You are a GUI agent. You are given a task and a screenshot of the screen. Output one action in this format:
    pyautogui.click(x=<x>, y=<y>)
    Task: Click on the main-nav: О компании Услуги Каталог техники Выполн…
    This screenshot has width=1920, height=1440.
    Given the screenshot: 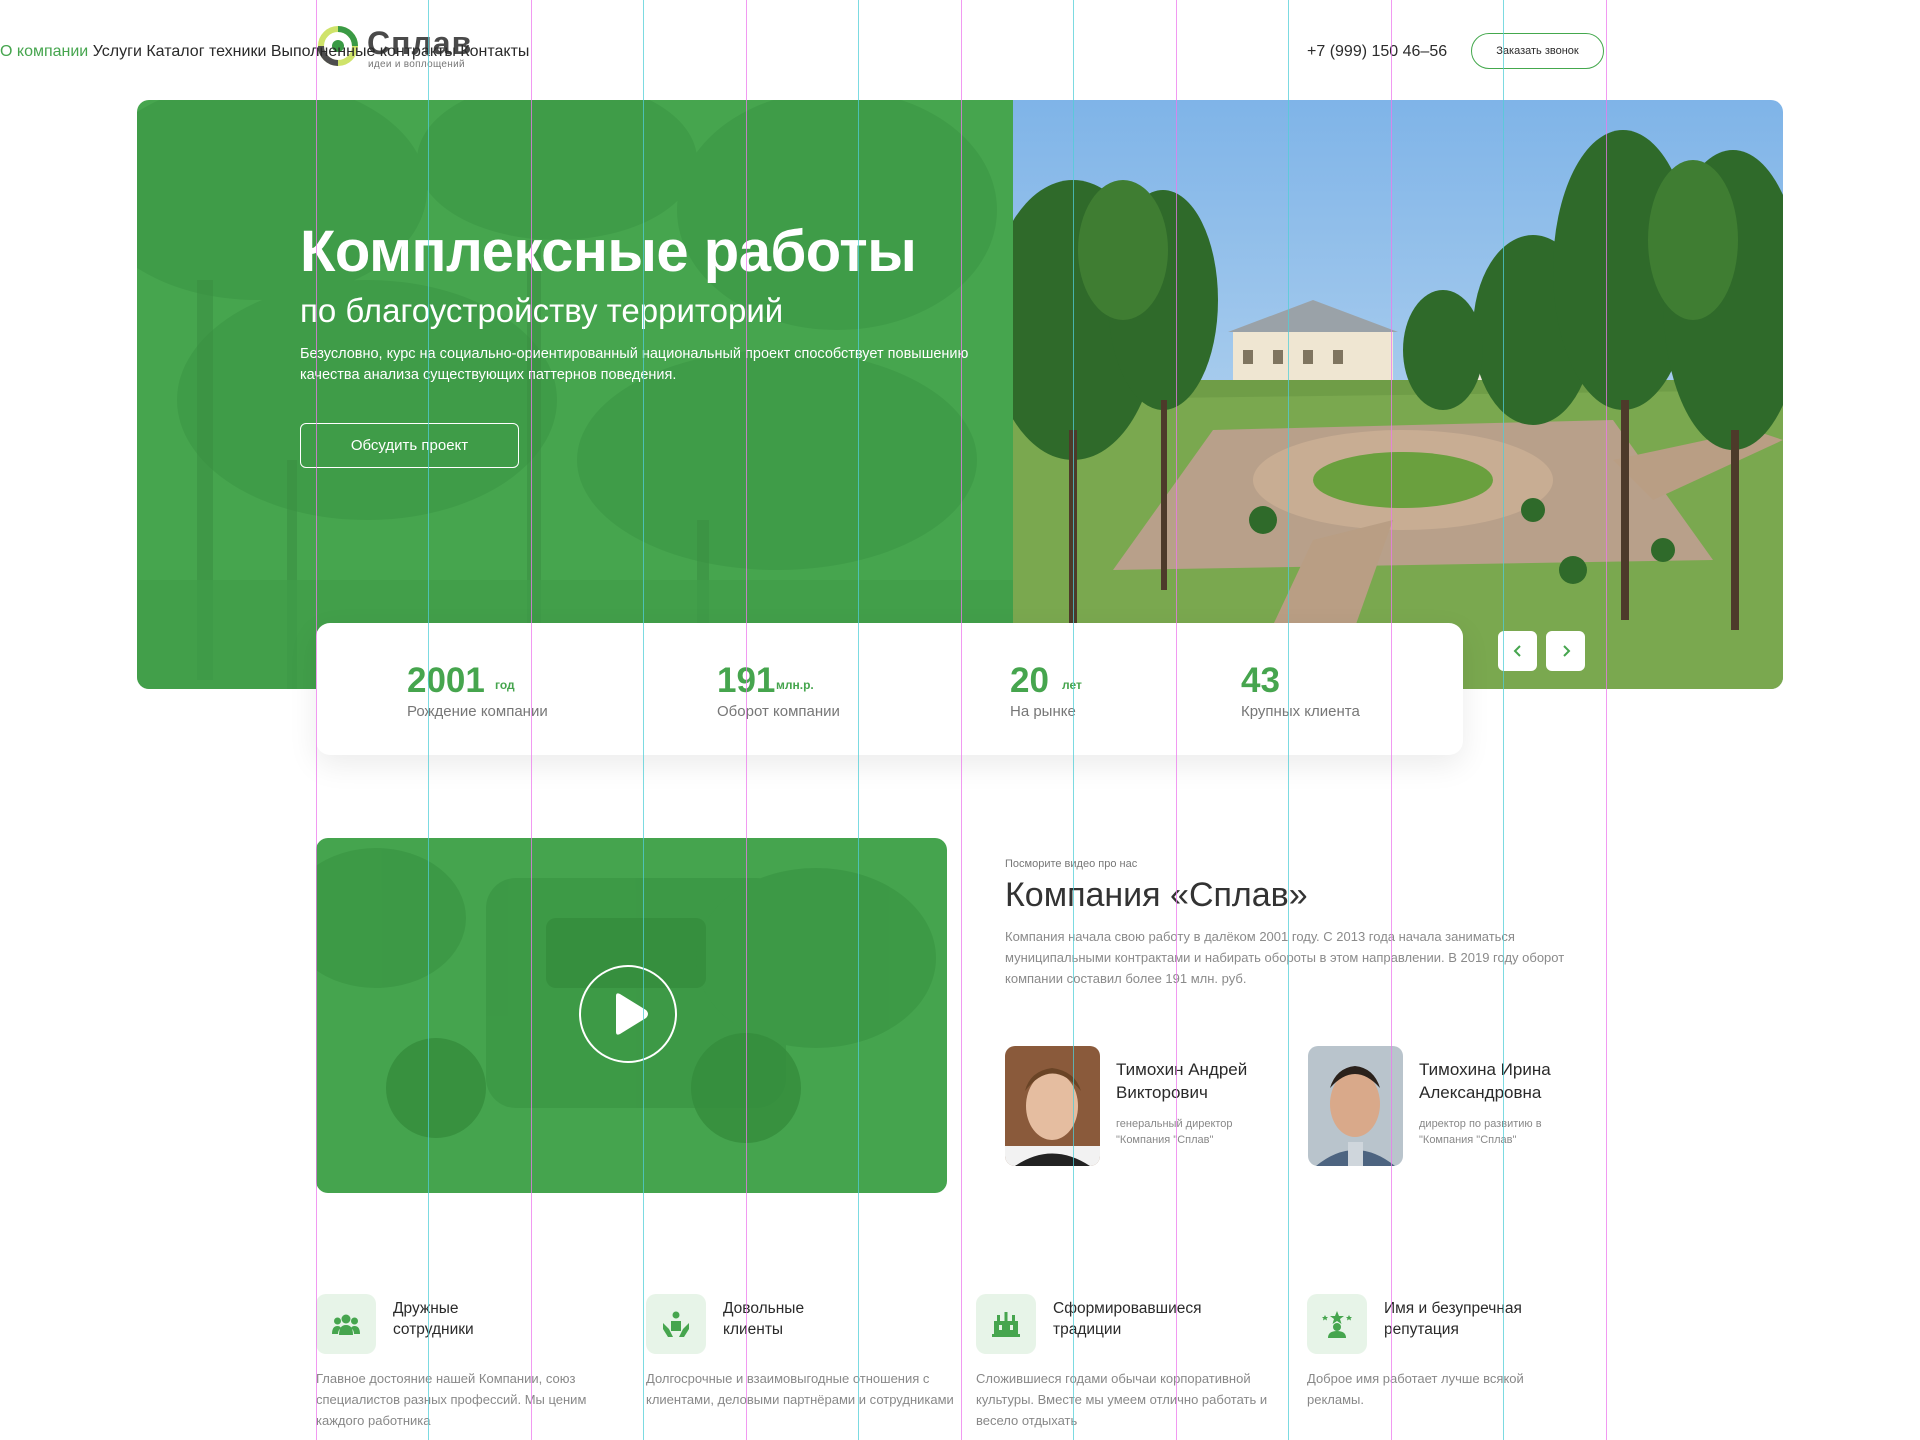 What is the action you would take?
    pyautogui.click(x=264, y=52)
    